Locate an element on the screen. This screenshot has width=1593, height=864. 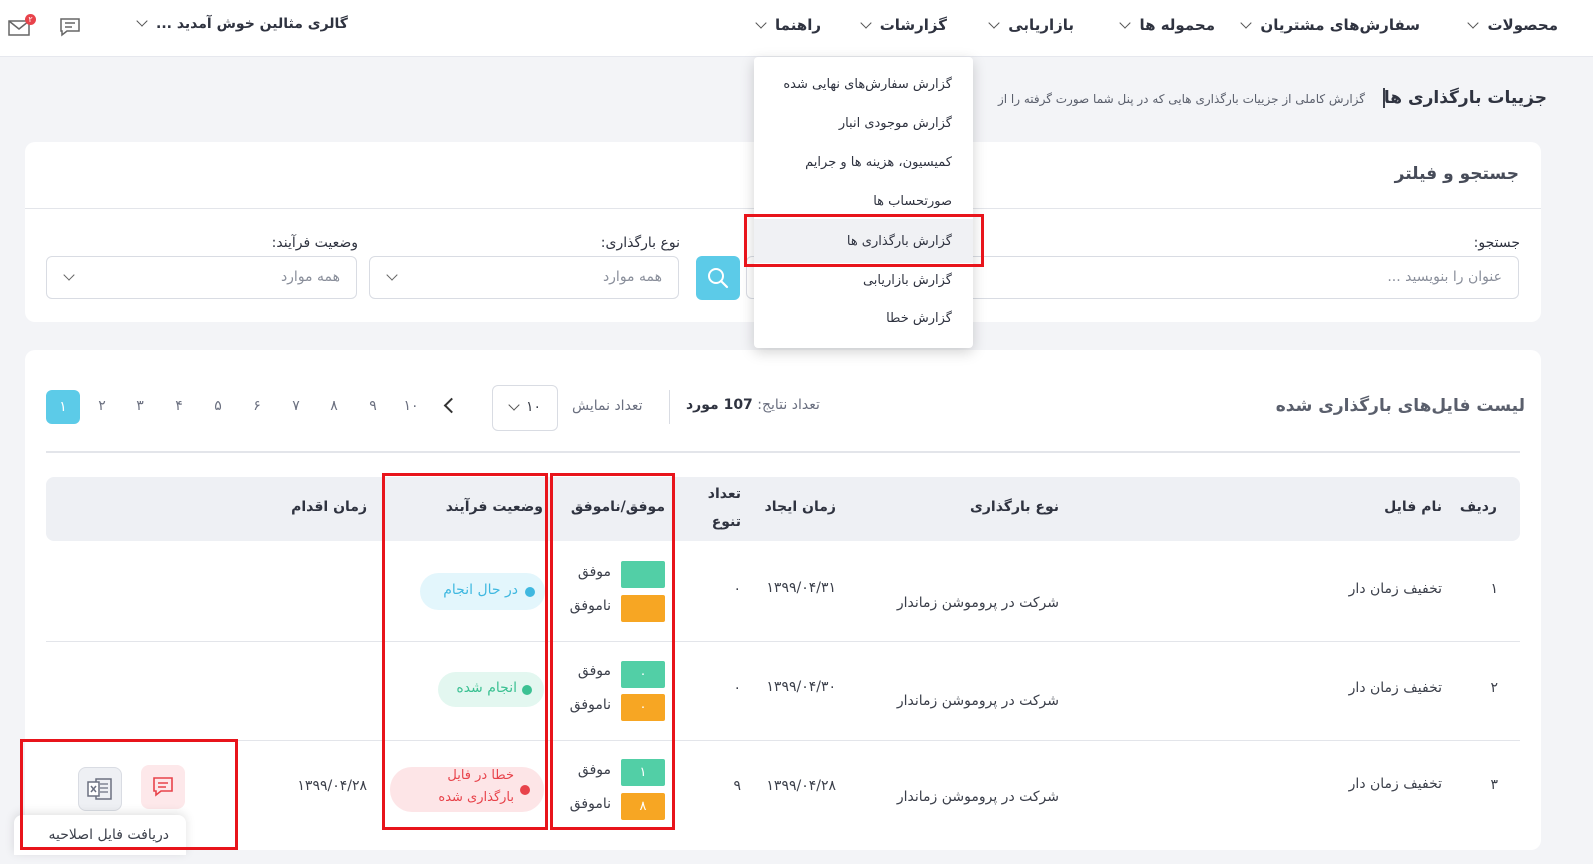
page-5: ۵ is located at coordinates (218, 406).